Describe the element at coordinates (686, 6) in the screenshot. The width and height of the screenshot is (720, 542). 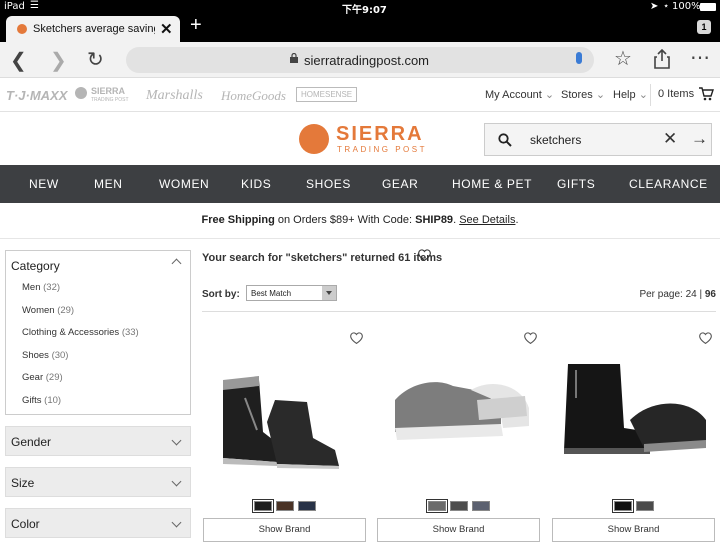
I see `battery-percent: 100%` at that location.